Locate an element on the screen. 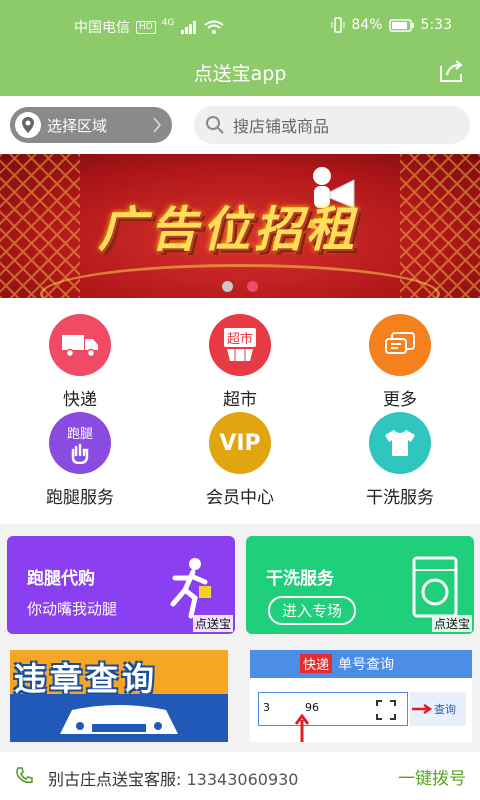 The height and width of the screenshot is (800, 480). query-button: 查询 is located at coordinates (438, 709).